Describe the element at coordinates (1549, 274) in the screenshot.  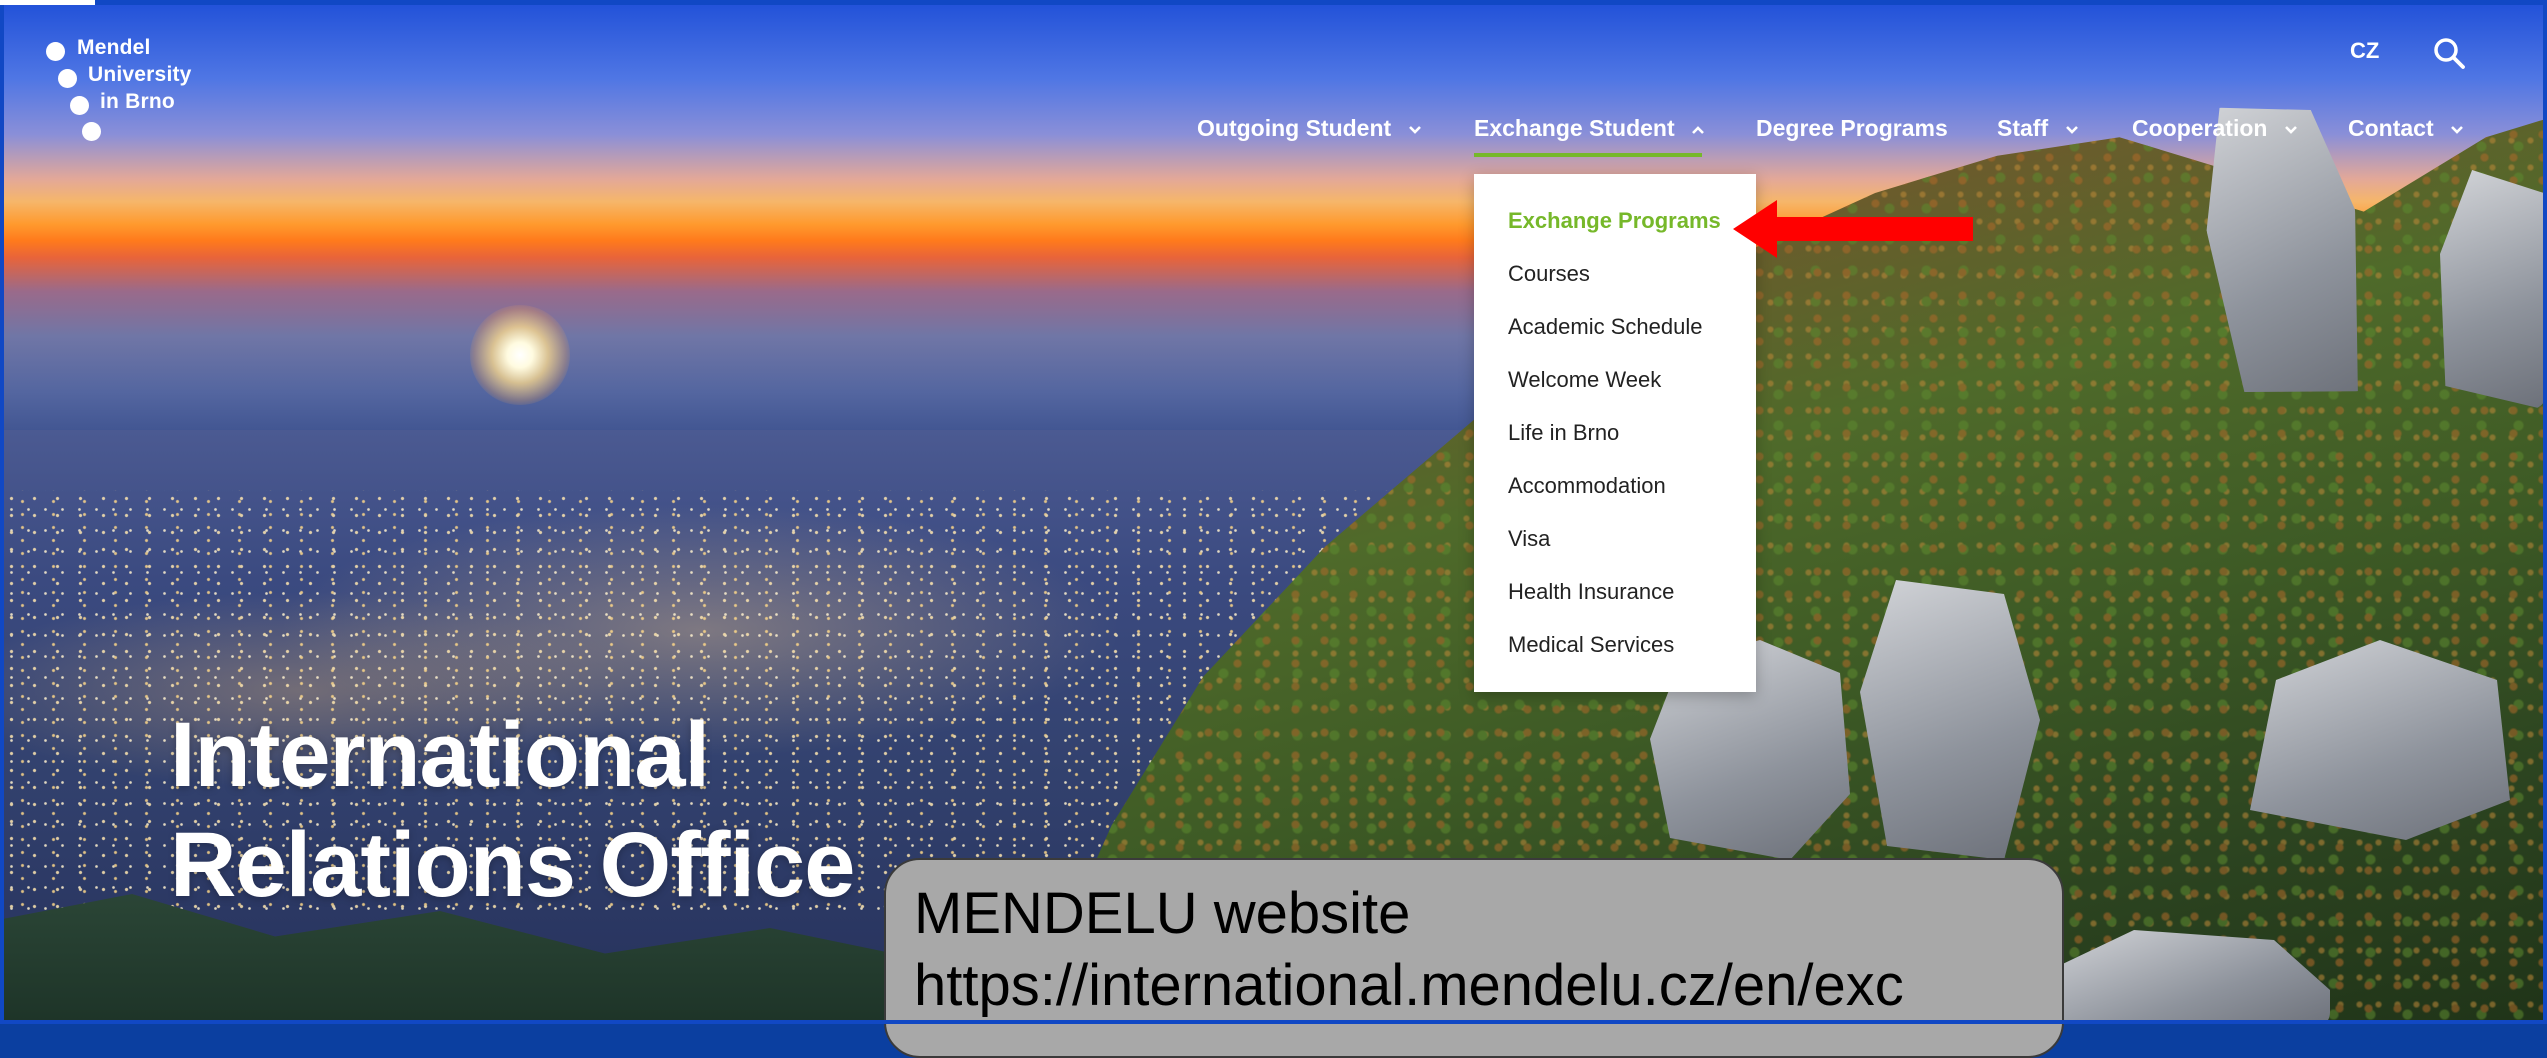
I see `menu-item-courses: Courses` at that location.